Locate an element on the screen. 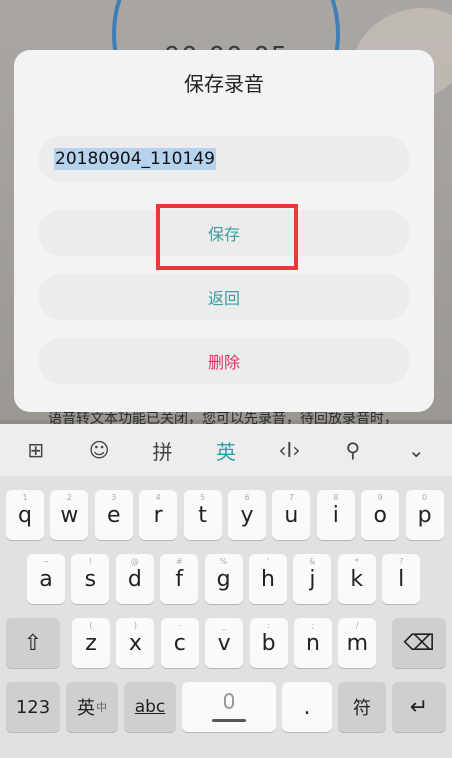  key-secondary-symbol: 2 is located at coordinates (69, 497).